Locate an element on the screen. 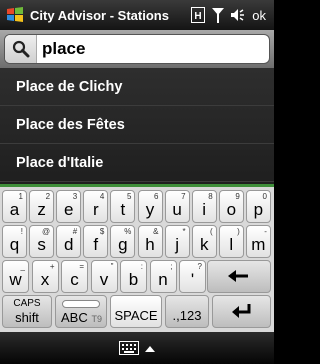 The height and width of the screenshot is (364, 320). backspace-key is located at coordinates (239, 276).